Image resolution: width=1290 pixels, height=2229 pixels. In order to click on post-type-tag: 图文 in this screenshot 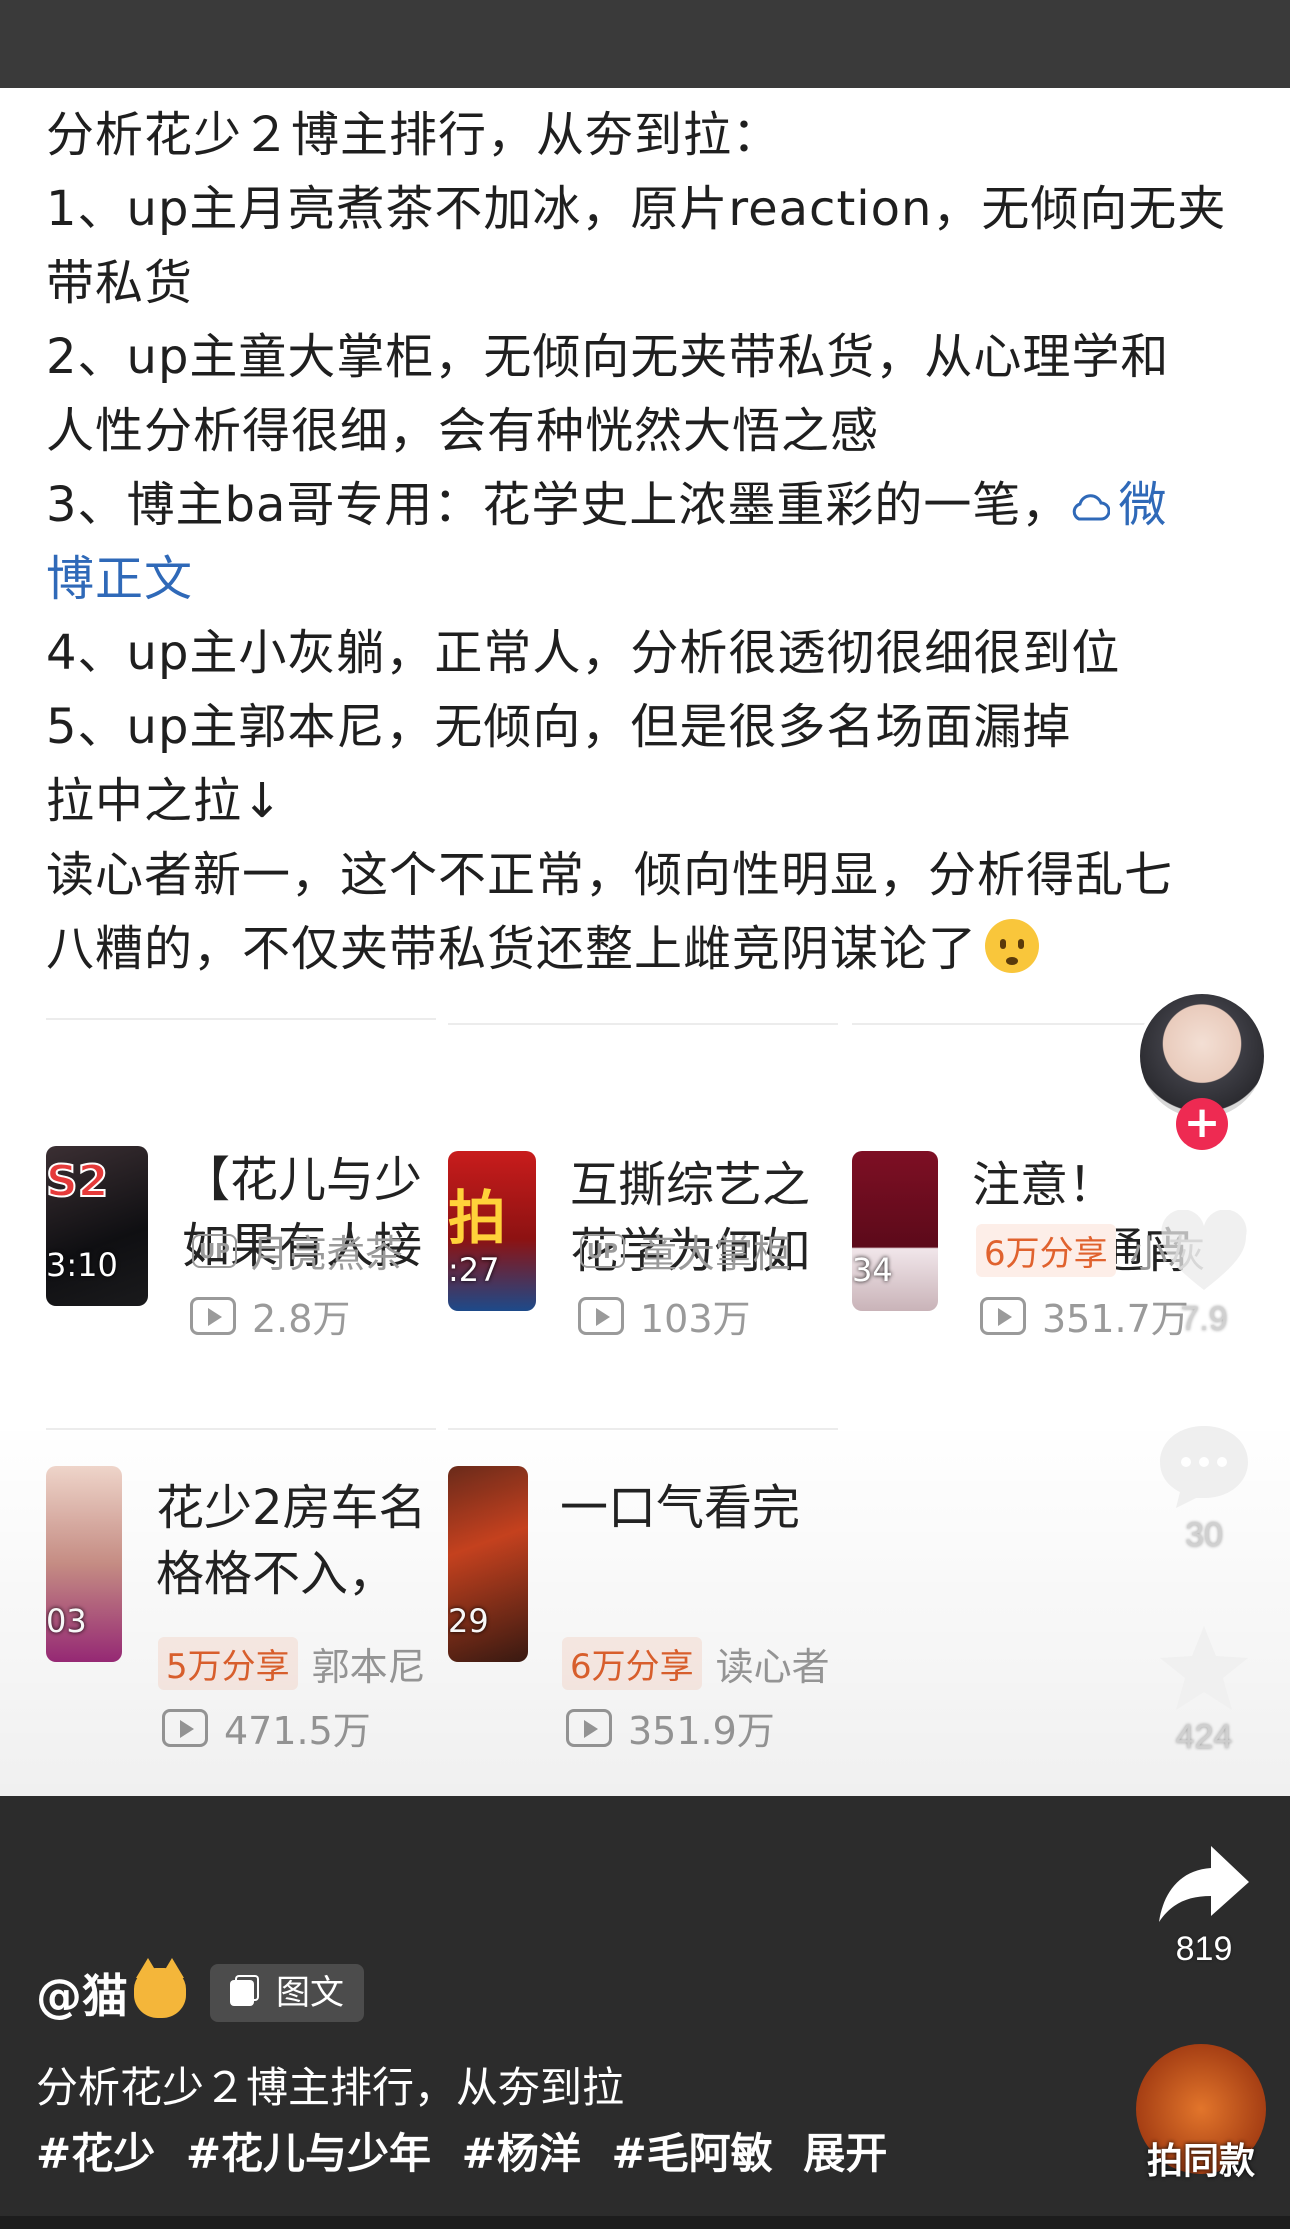, I will do `click(287, 1993)`.